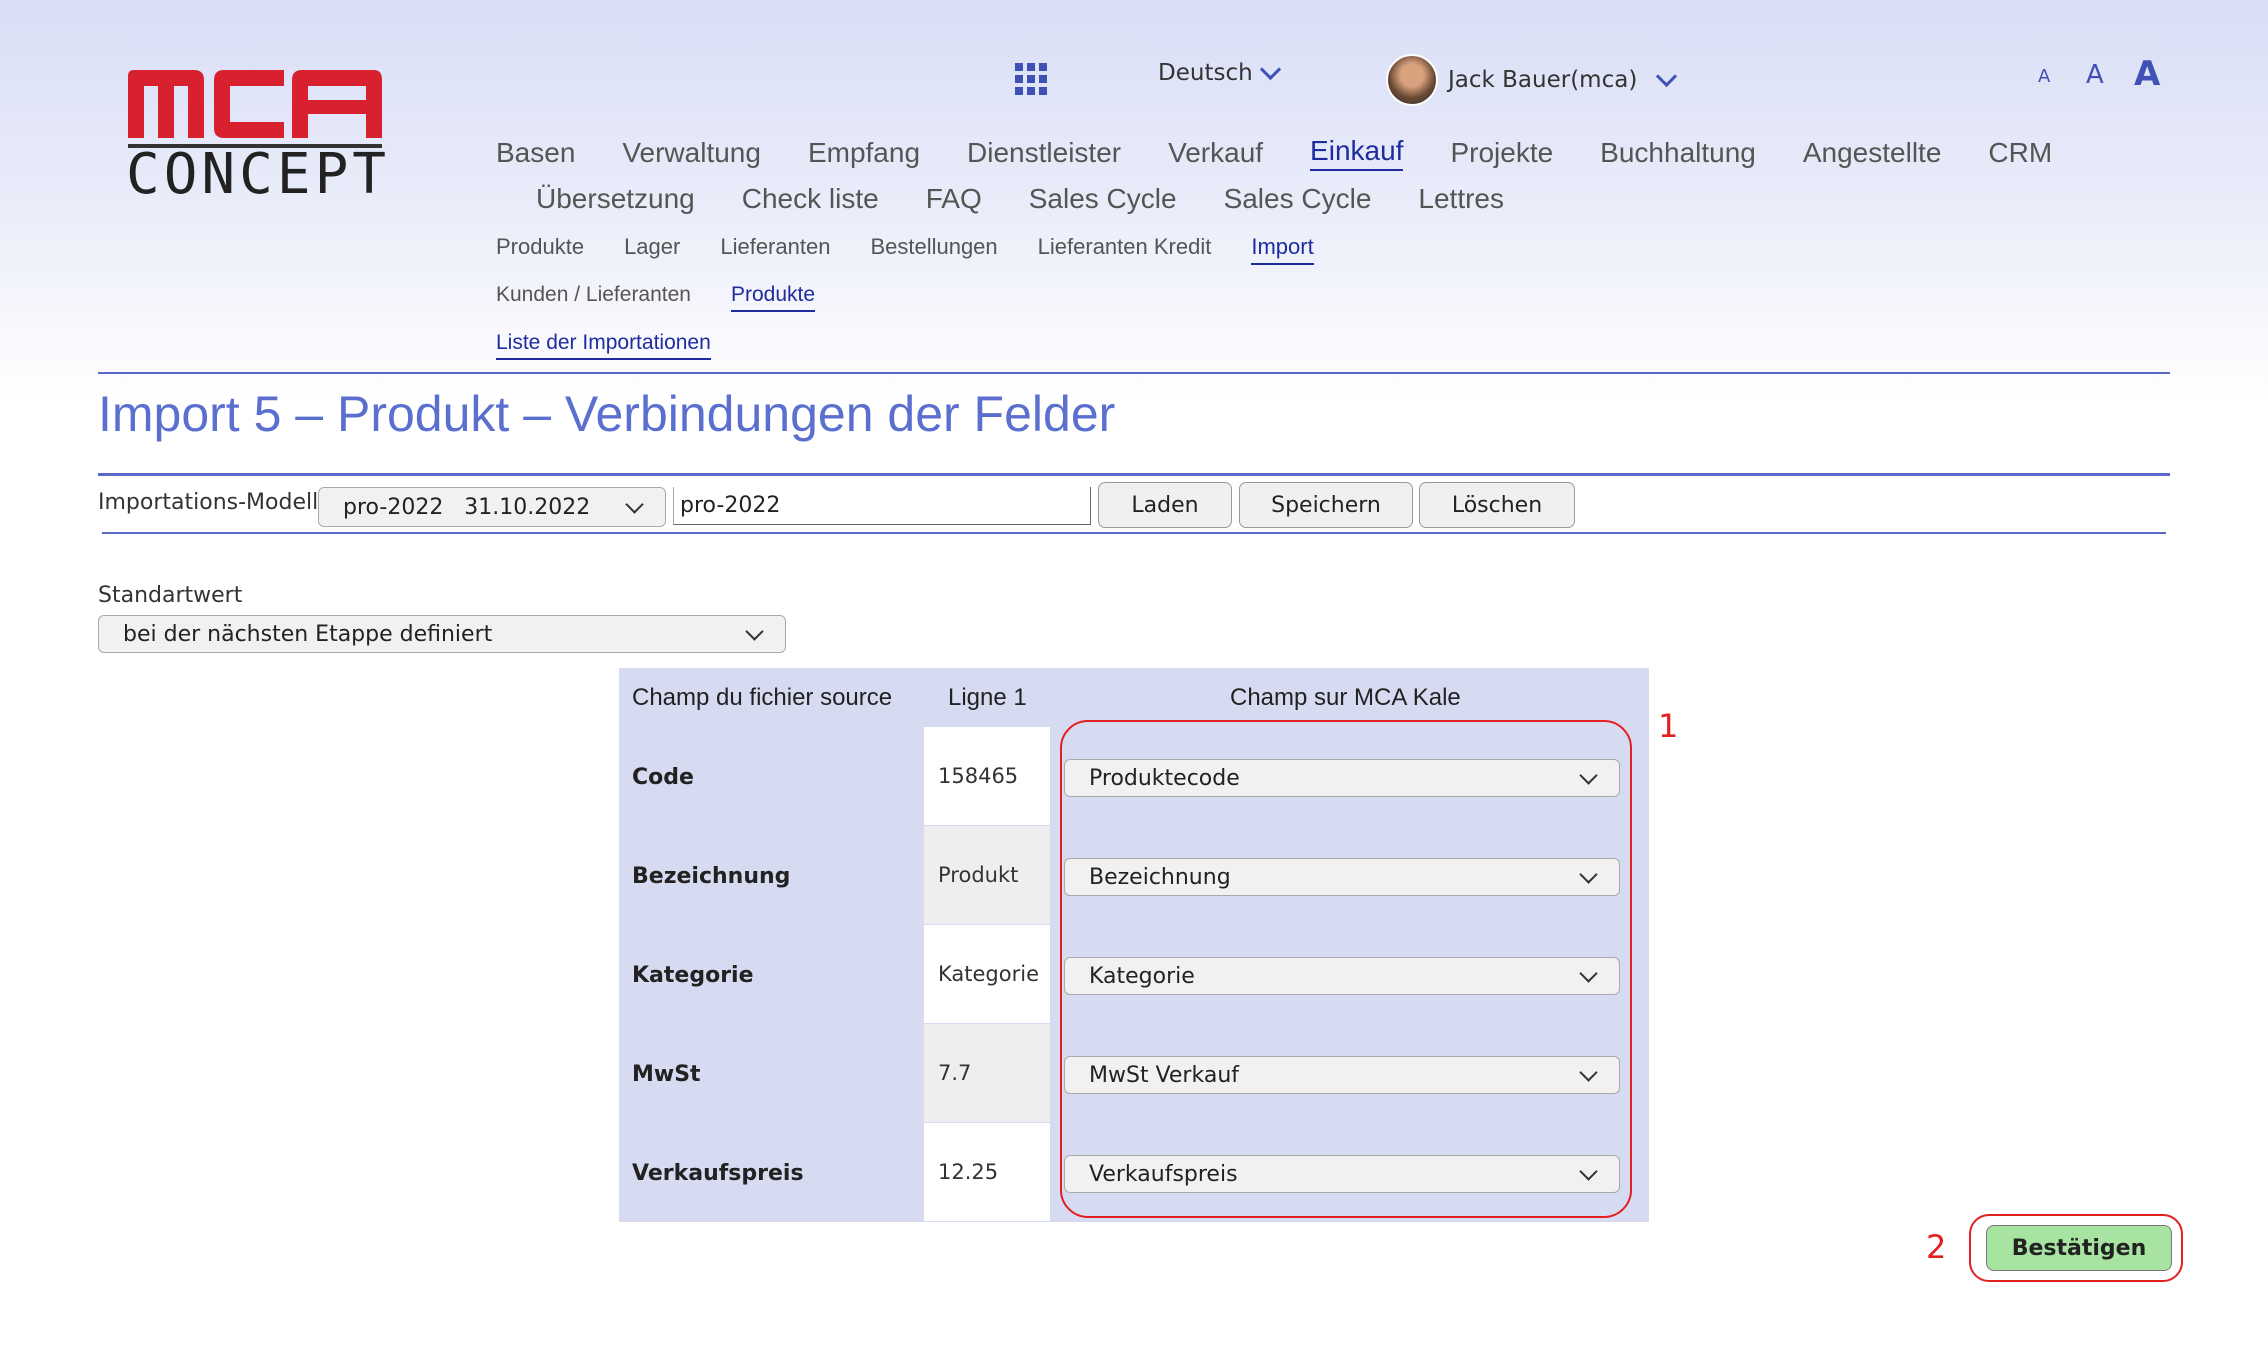 The width and height of the screenshot is (2268, 1350). What do you see at coordinates (882, 506) in the screenshot?
I see `import-model-name-input` at bounding box center [882, 506].